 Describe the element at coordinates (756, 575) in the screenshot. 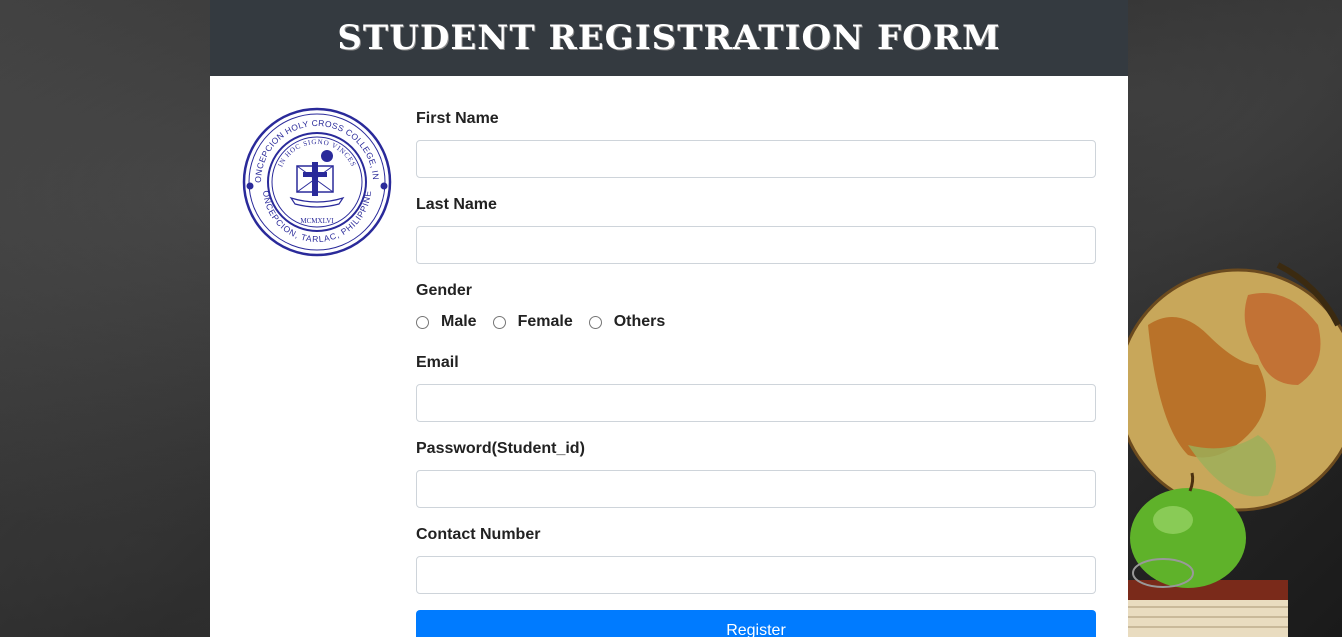

I see `contact-input` at that location.